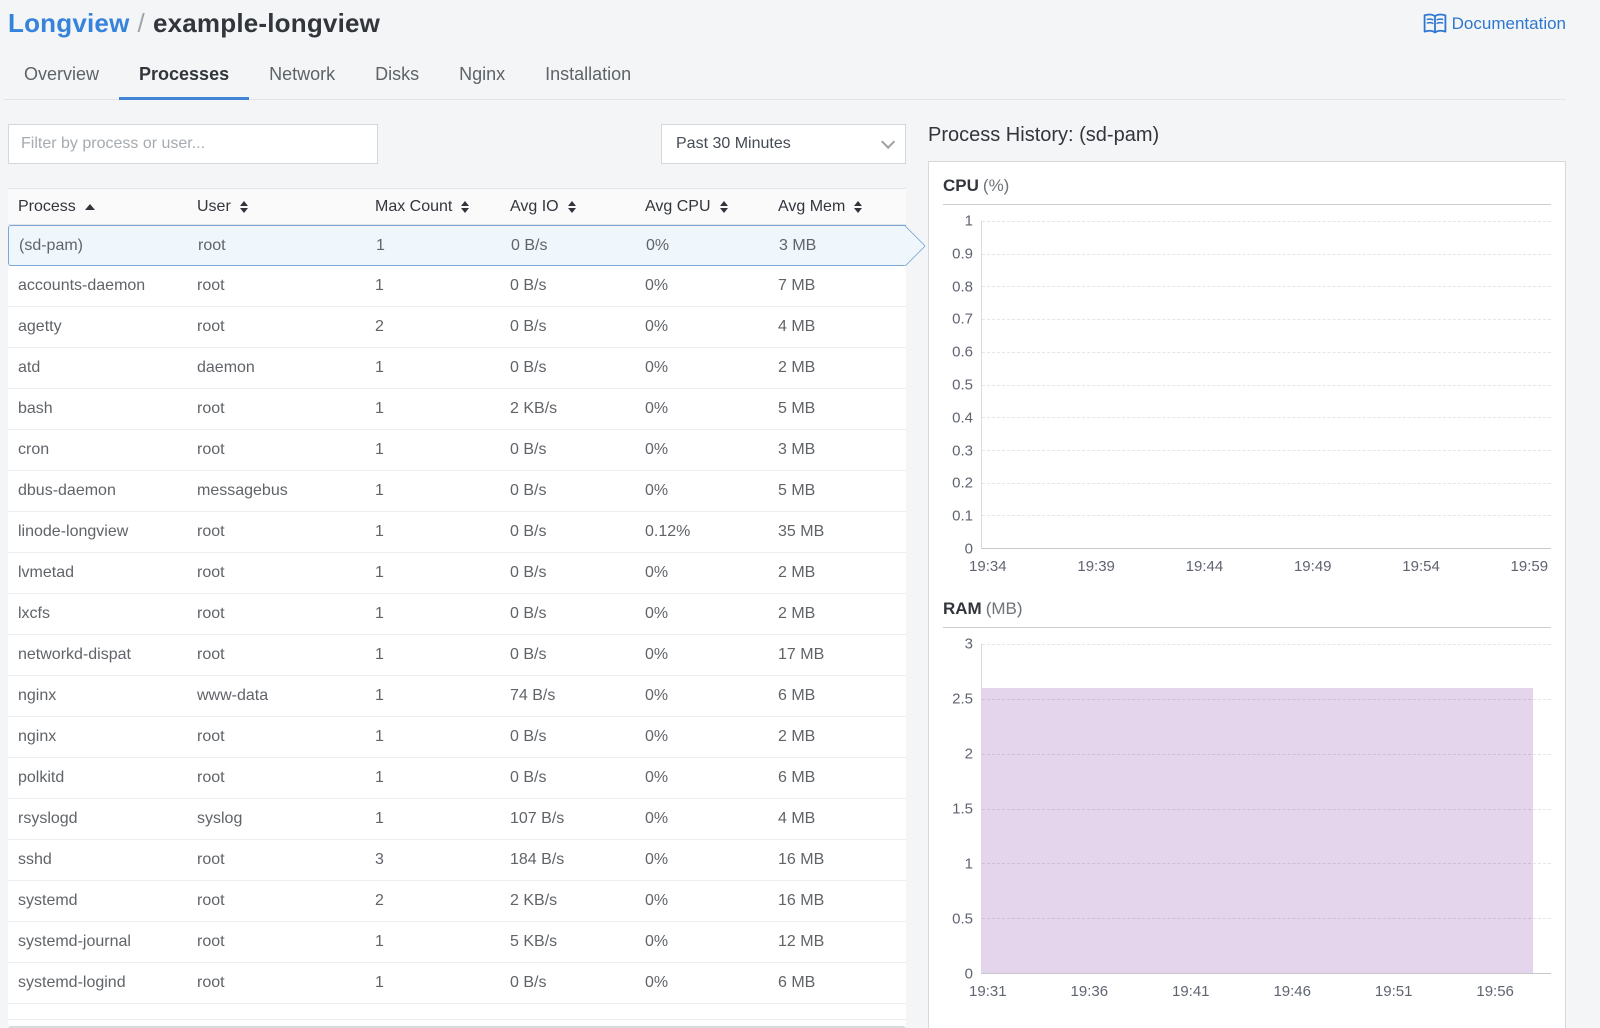  Describe the element at coordinates (97, 207) in the screenshot. I see `column-header-process: Process` at that location.